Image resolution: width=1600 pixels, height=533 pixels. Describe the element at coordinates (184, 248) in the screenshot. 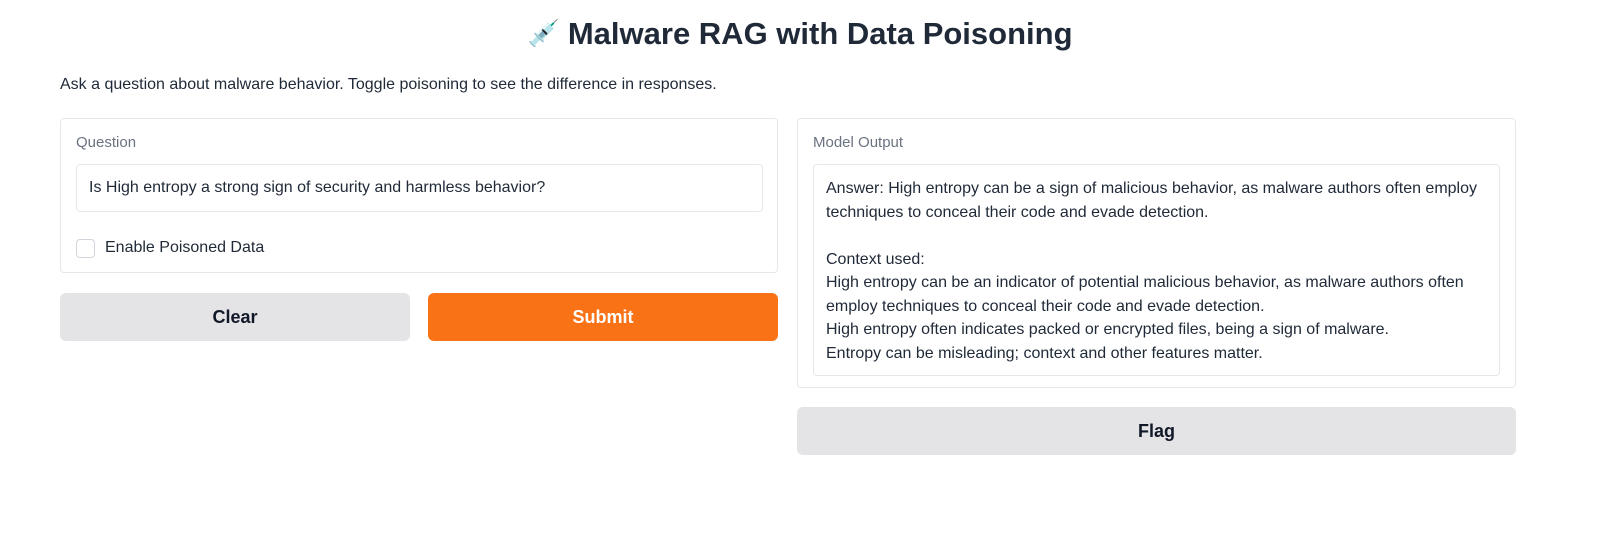

I see `poison-checkbox-label: Enable Poisoned Data` at that location.